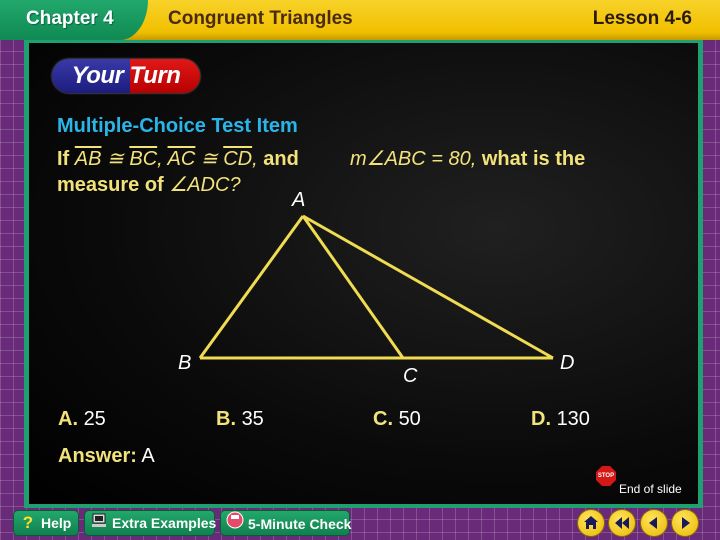 The height and width of the screenshot is (540, 720). I want to click on choice-value: 35, so click(252, 419).